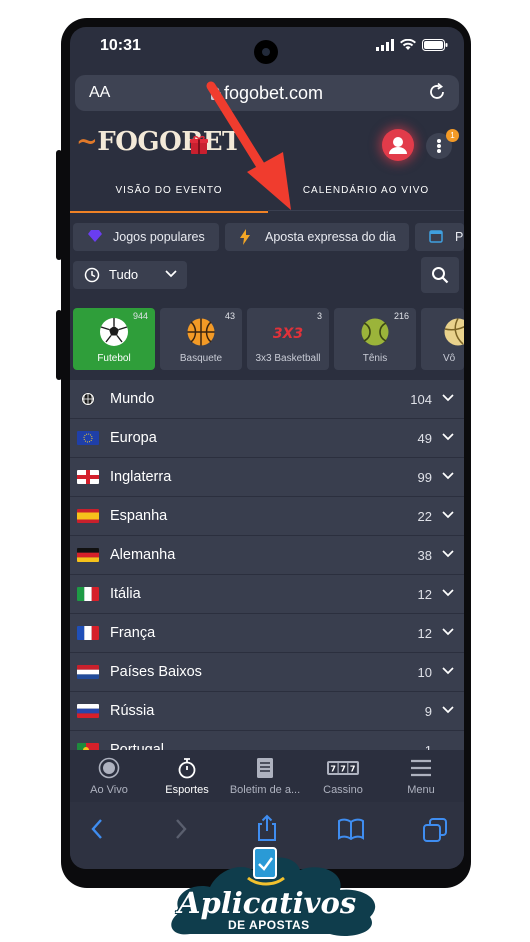 The image size is (530, 942). I want to click on sport-volleyball: Vô, so click(442, 339).